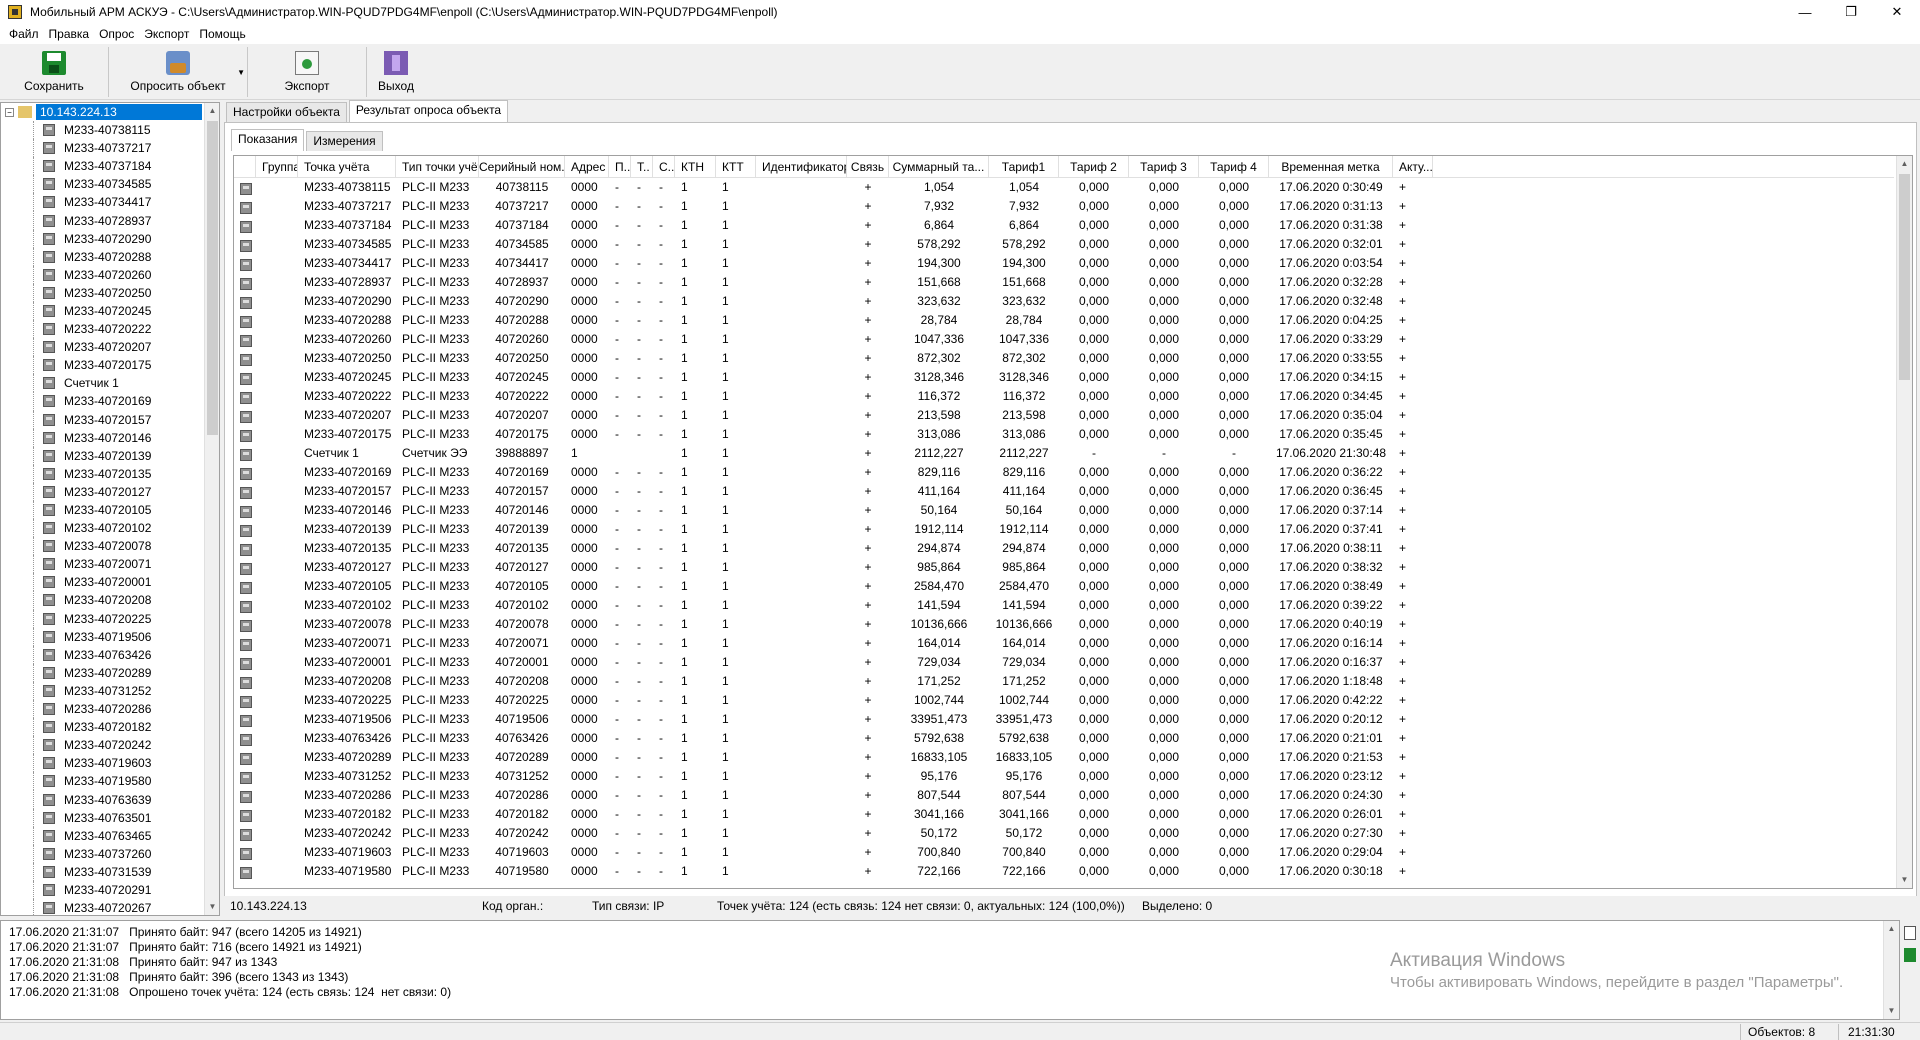  What do you see at coordinates (102, 202) in the screenshot?
I see `tree-item: M233-40734417` at bounding box center [102, 202].